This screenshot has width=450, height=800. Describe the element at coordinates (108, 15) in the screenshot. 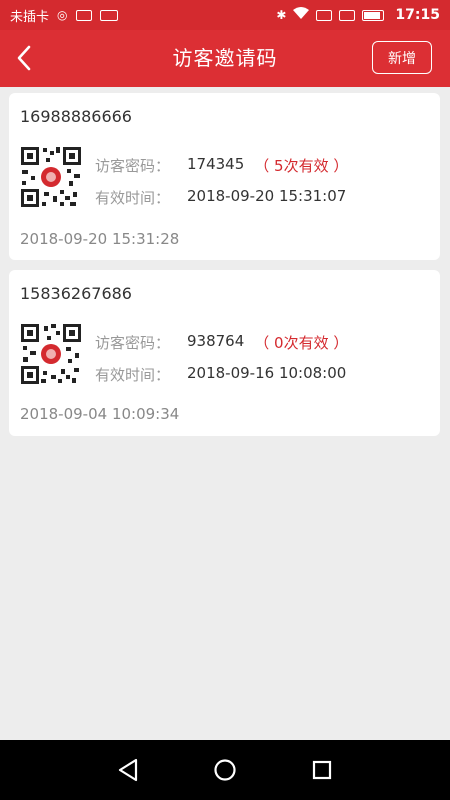

I see `keyboard-icon` at that location.